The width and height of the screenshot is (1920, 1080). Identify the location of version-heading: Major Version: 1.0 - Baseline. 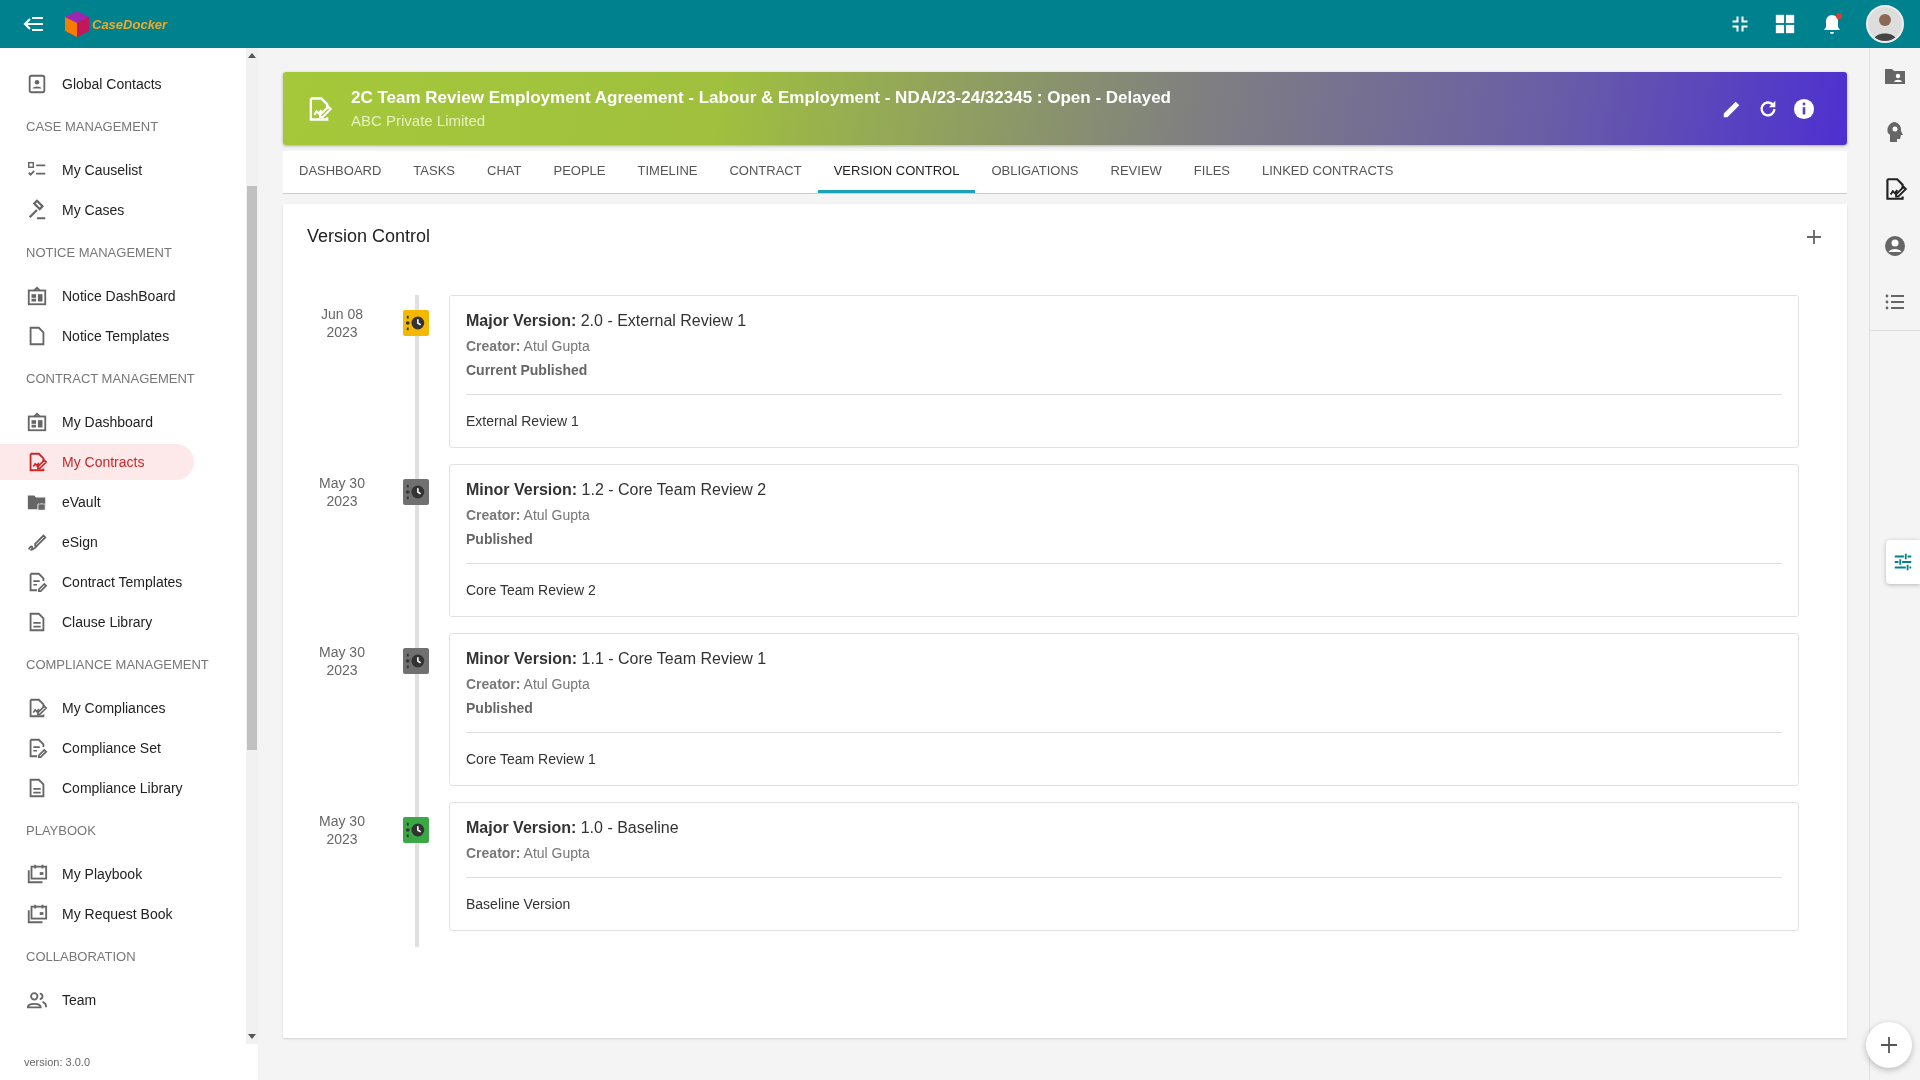
(573, 828).